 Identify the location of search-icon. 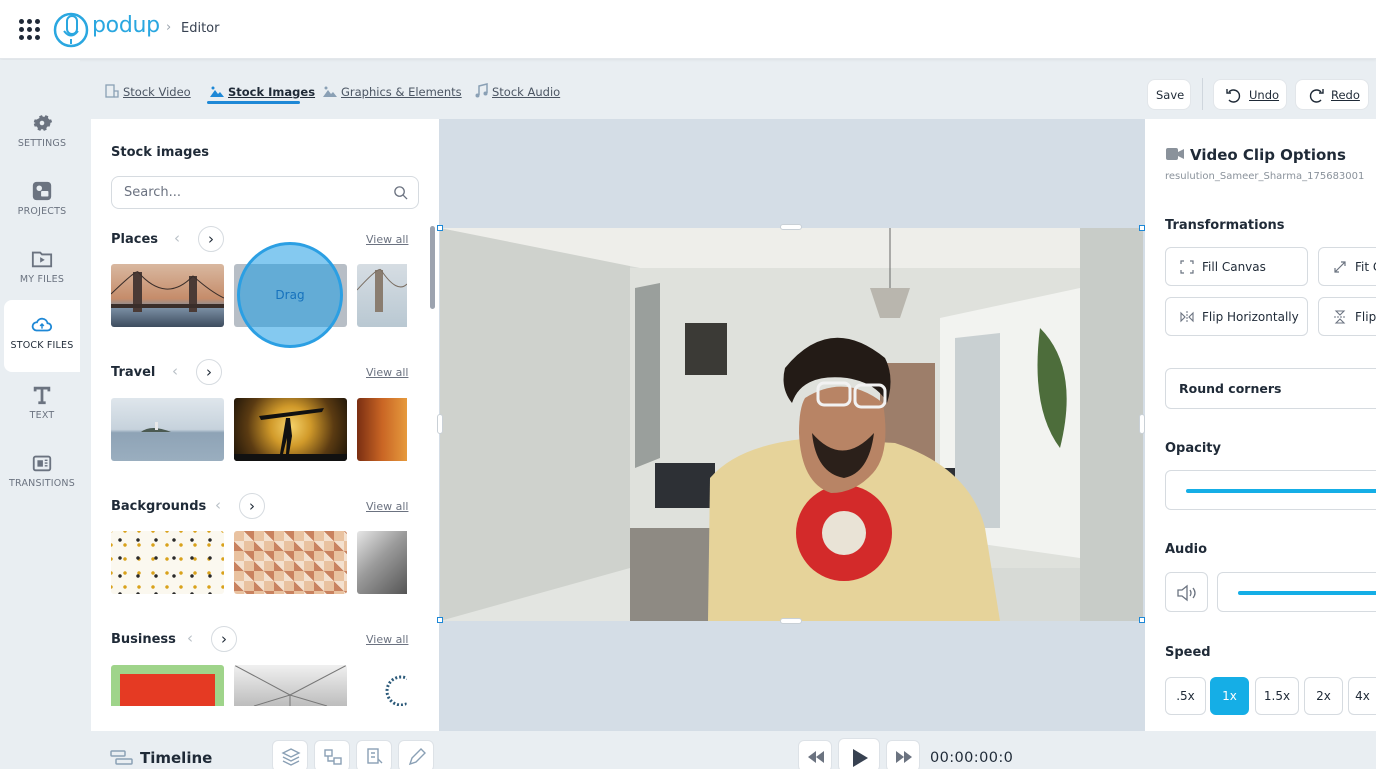
(400, 192).